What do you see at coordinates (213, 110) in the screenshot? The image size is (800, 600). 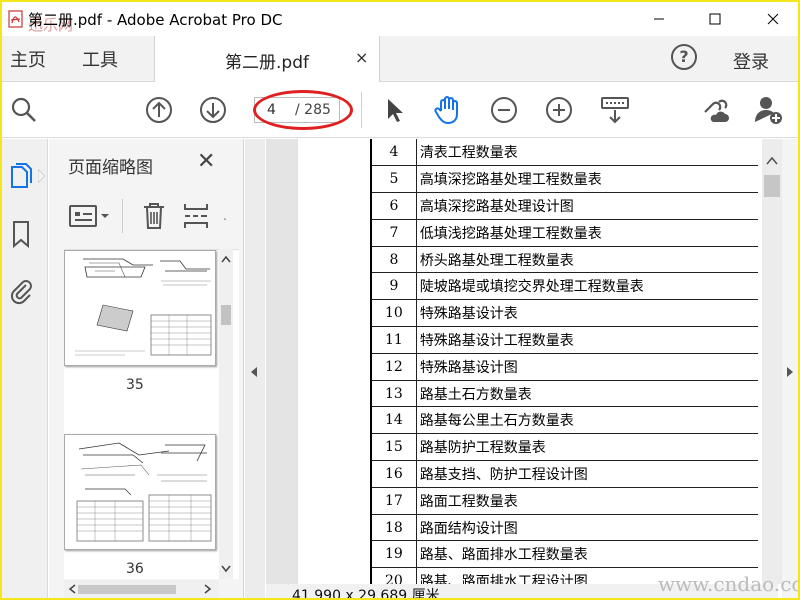 I see `page-down-icon` at bounding box center [213, 110].